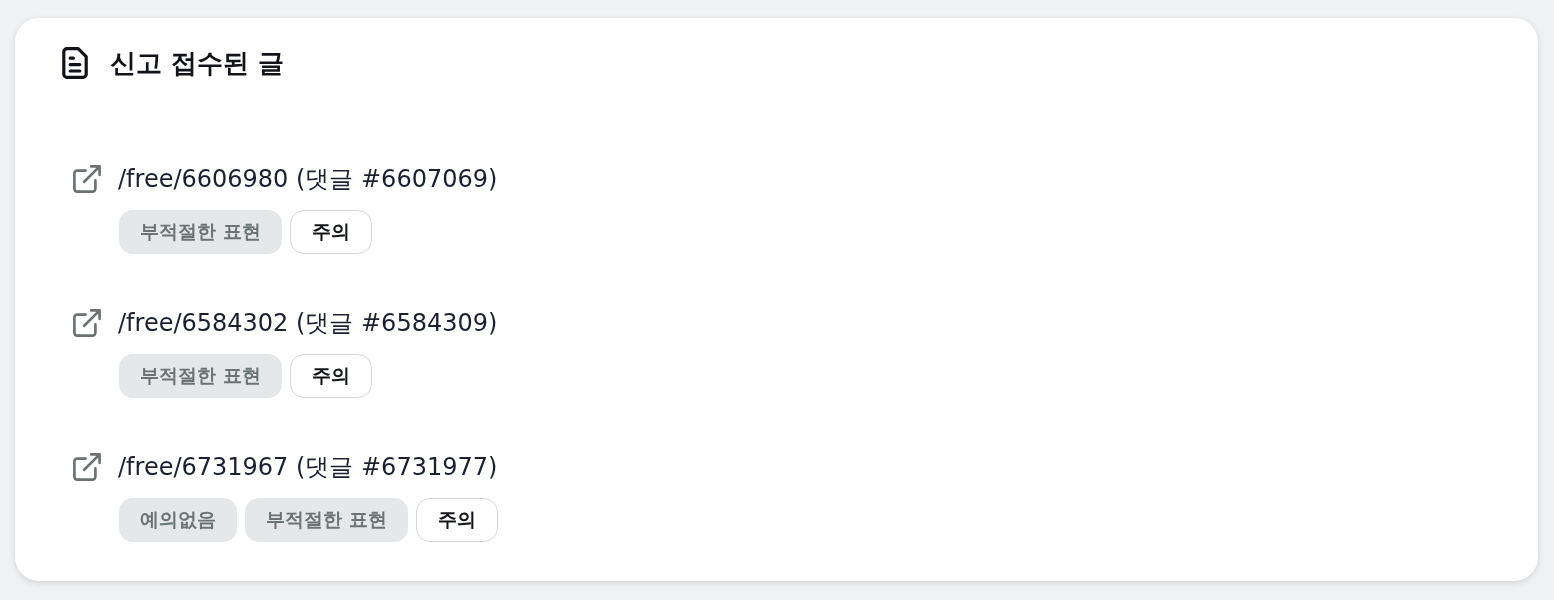 The height and width of the screenshot is (600, 1554). Describe the element at coordinates (285, 467) in the screenshot. I see `post-link: /free/6731967 (댓글 #6731977)` at that location.